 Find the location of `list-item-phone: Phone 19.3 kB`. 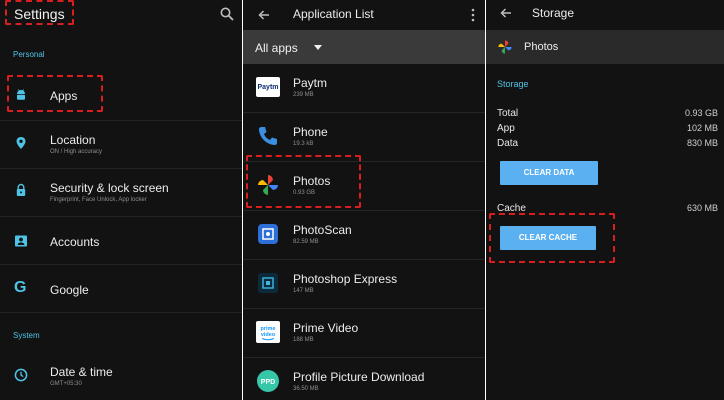

list-item-phone: Phone 19.3 kB is located at coordinates (364, 137).